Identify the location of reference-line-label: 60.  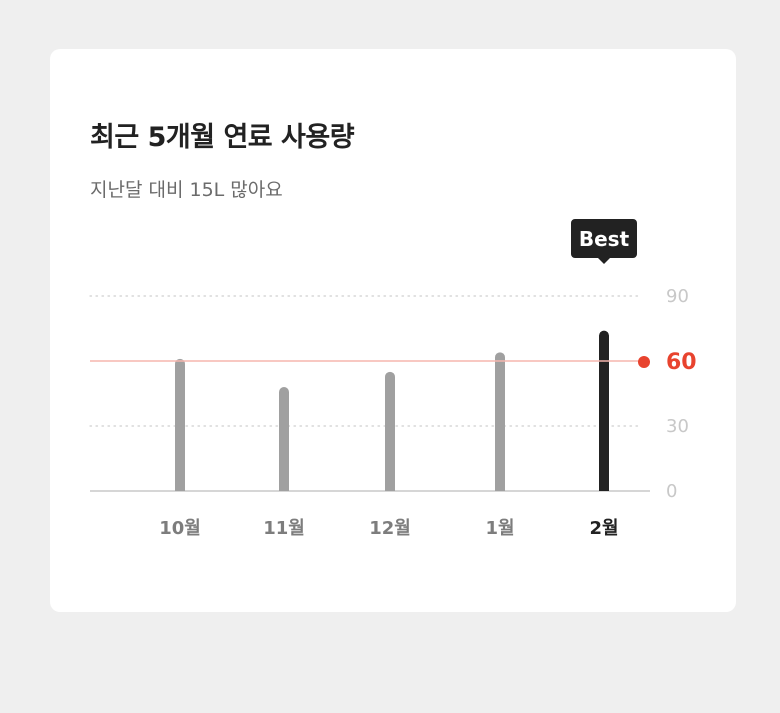
(681, 362).